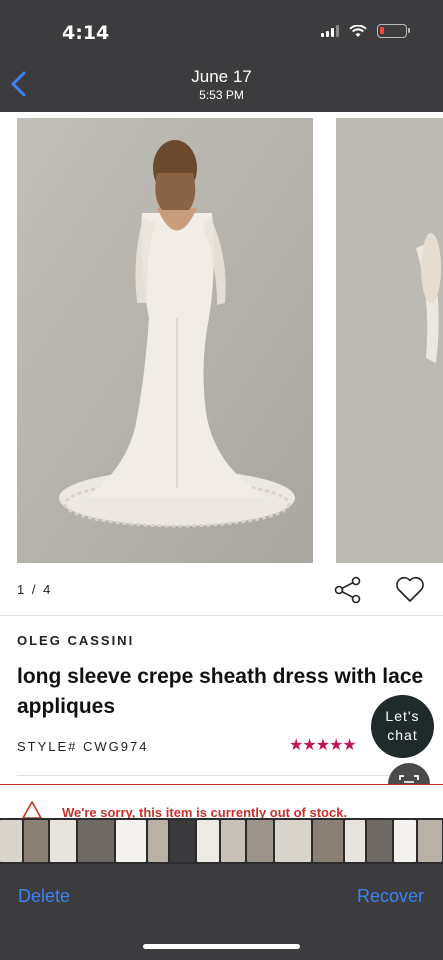 Image resolution: width=443 pixels, height=960 pixels. What do you see at coordinates (402, 716) in the screenshot?
I see `chat-label-line1: Let's` at bounding box center [402, 716].